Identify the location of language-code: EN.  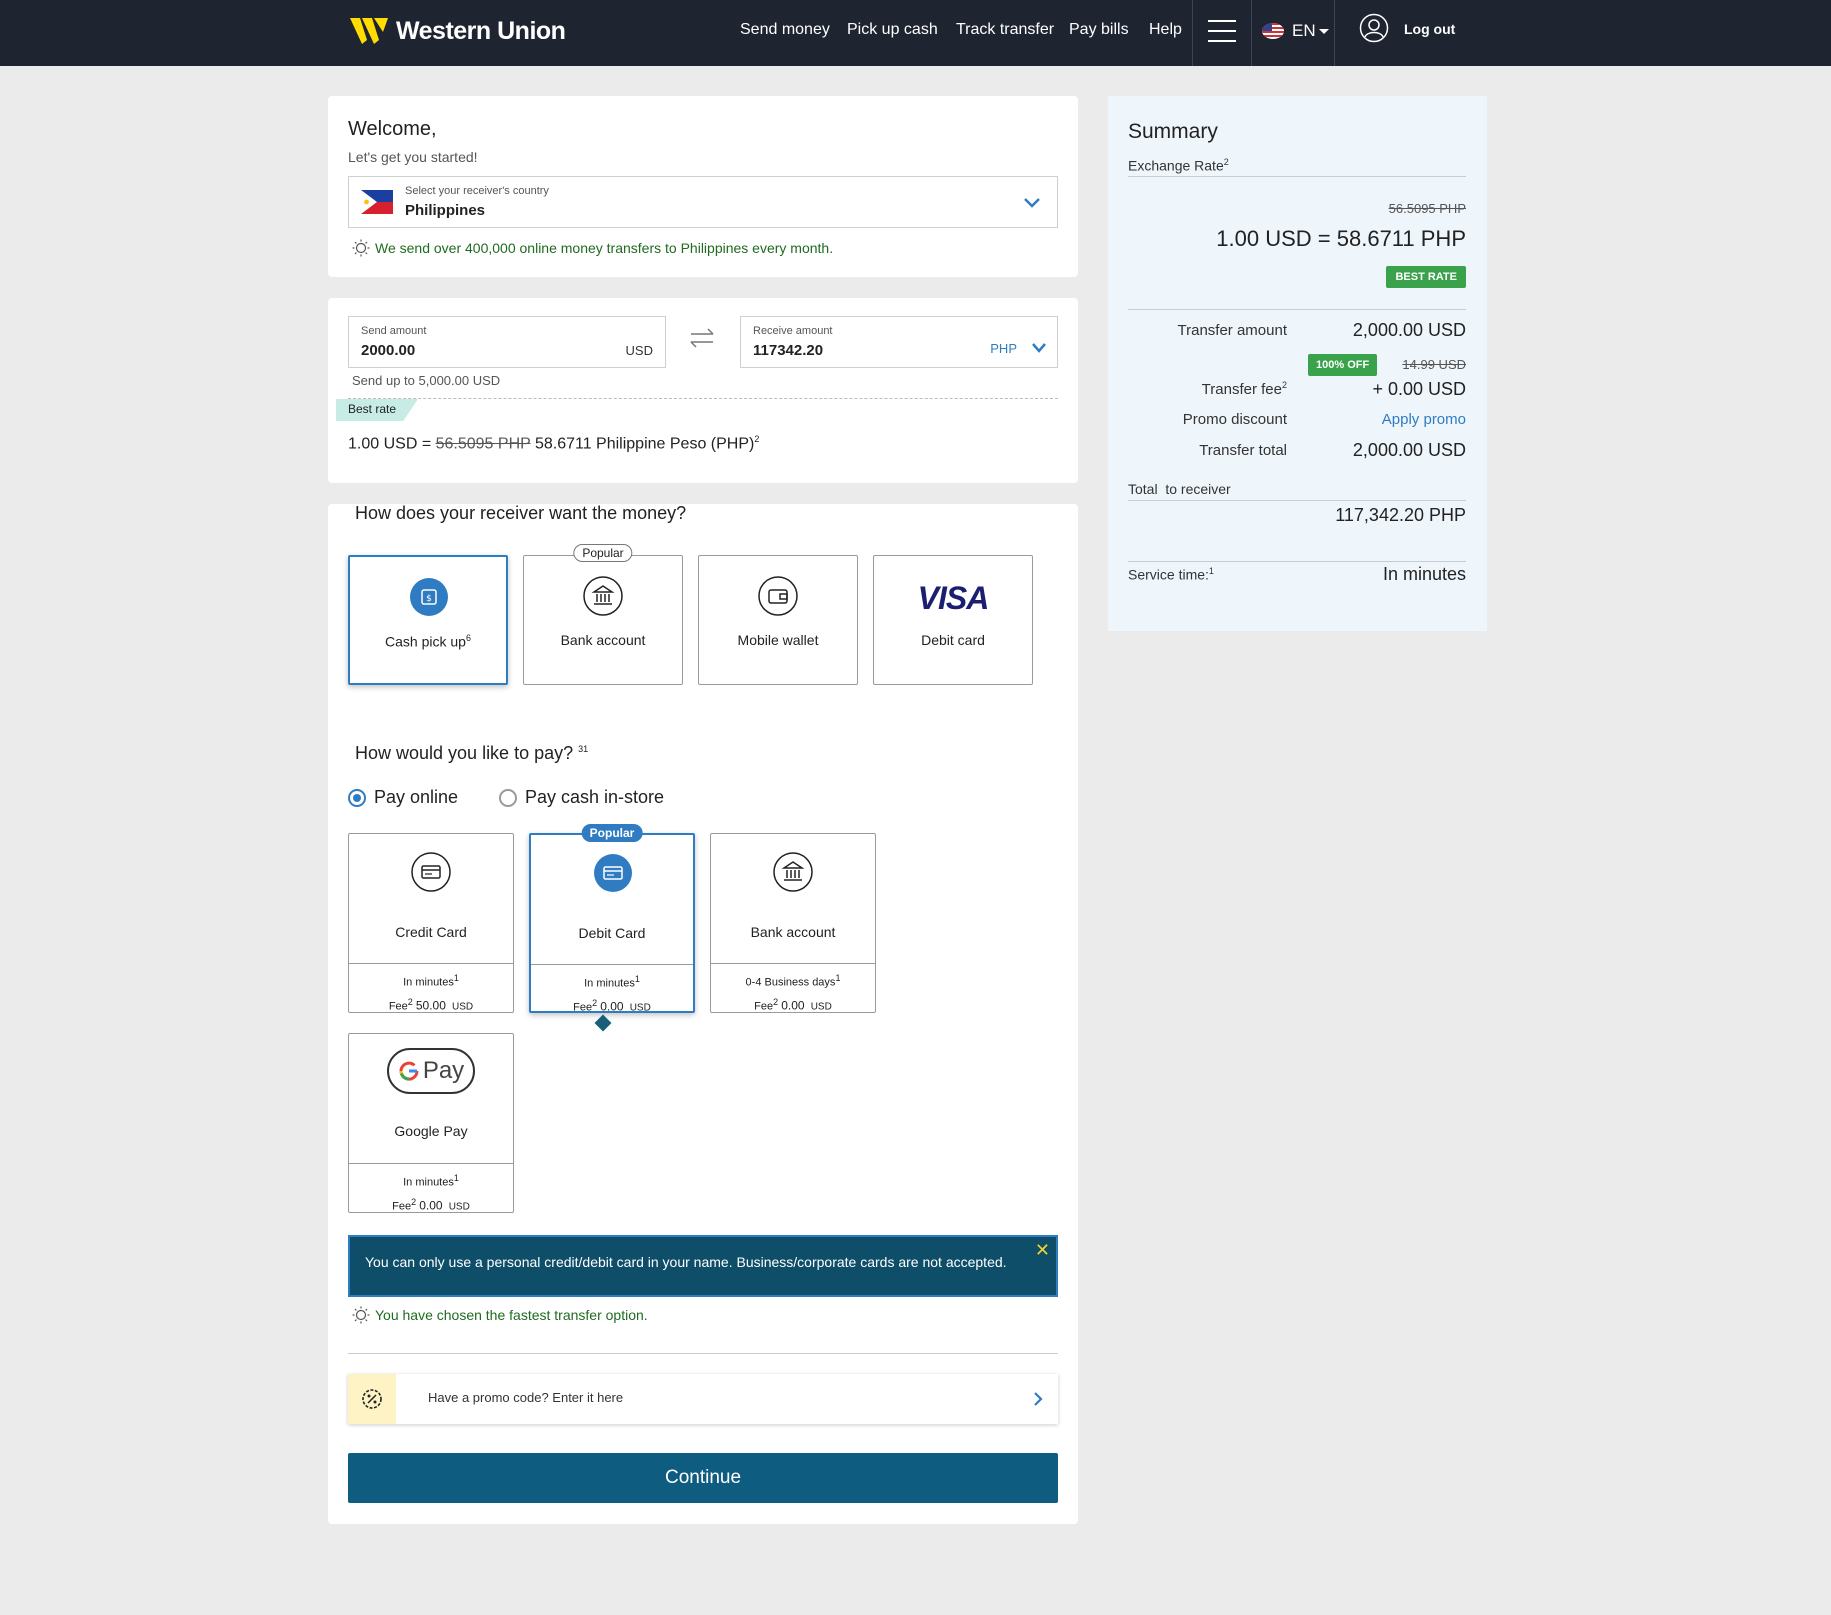
(1304, 30).